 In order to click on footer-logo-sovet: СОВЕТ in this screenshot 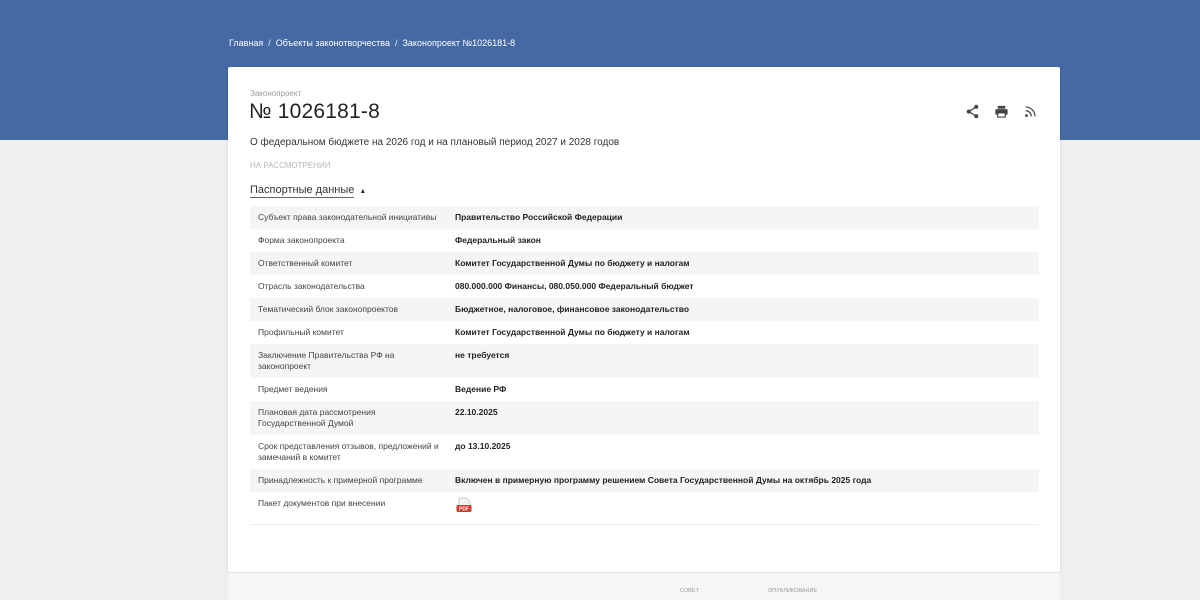, I will do `click(689, 591)`.